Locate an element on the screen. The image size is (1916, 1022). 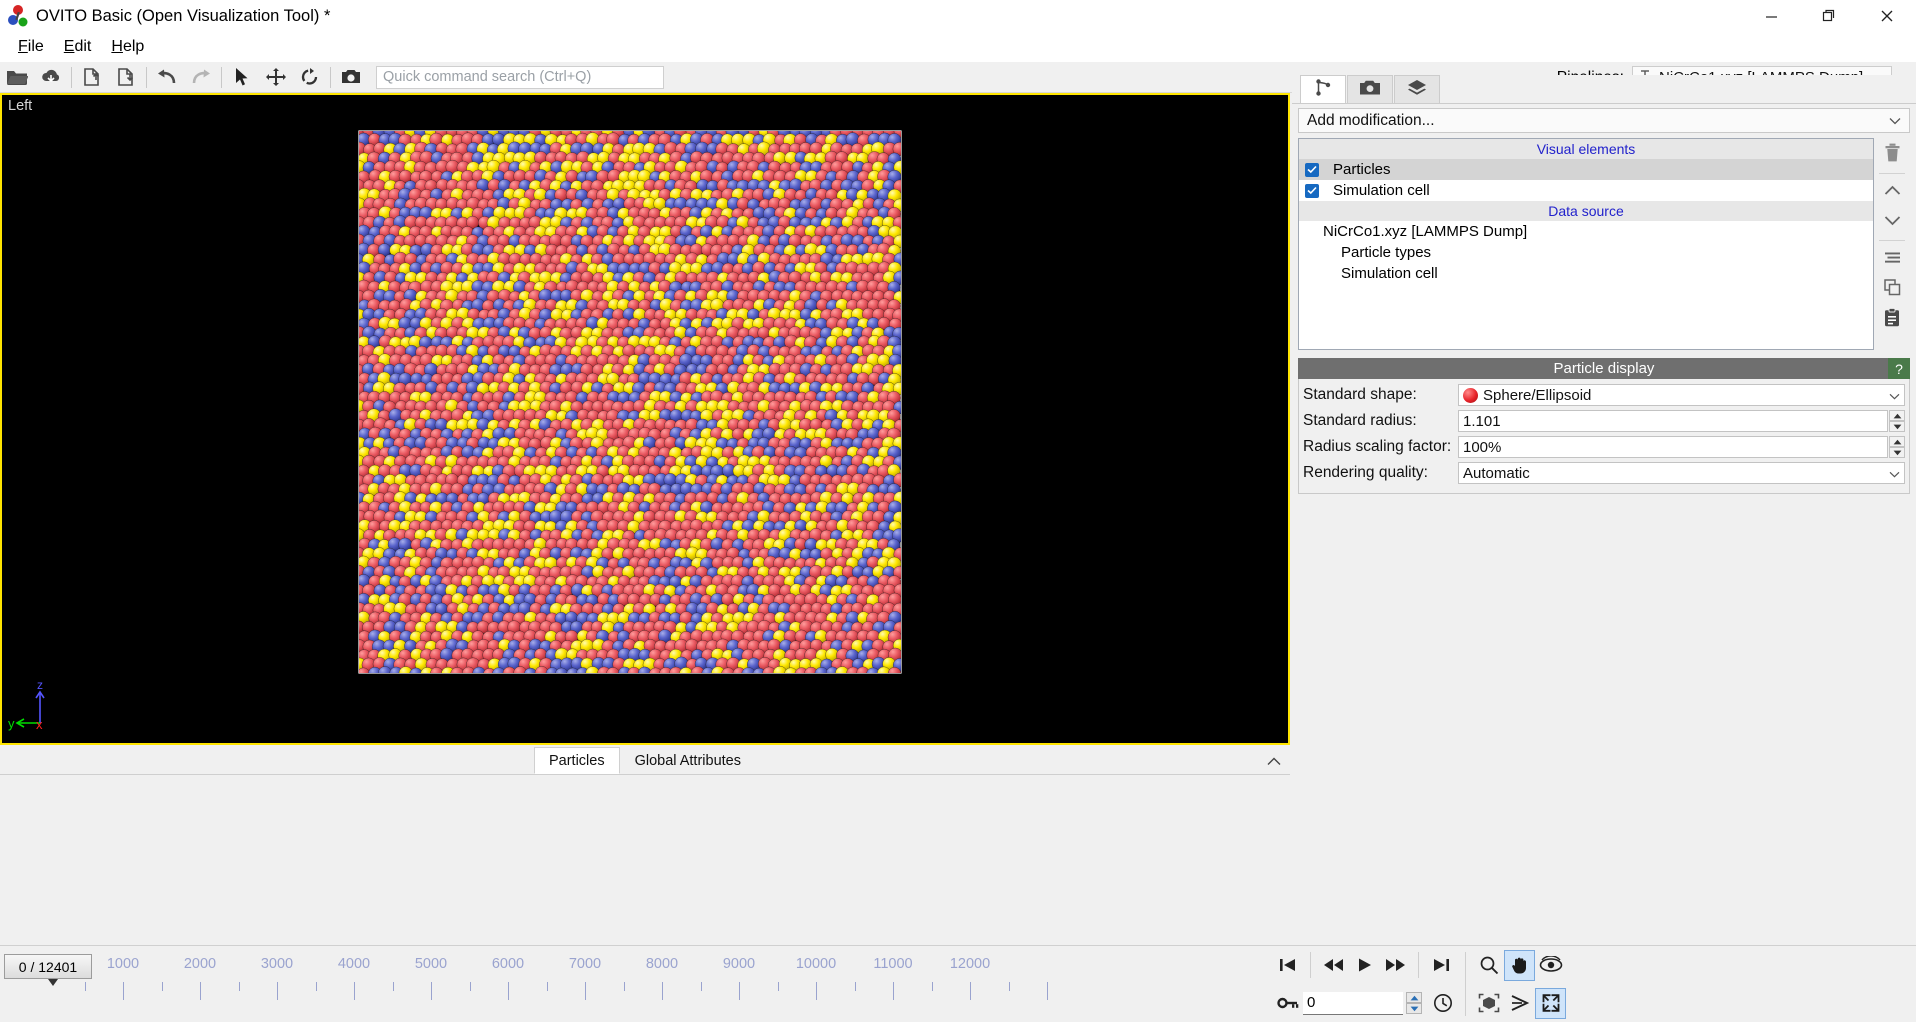
close-button is located at coordinates (1887, 16).